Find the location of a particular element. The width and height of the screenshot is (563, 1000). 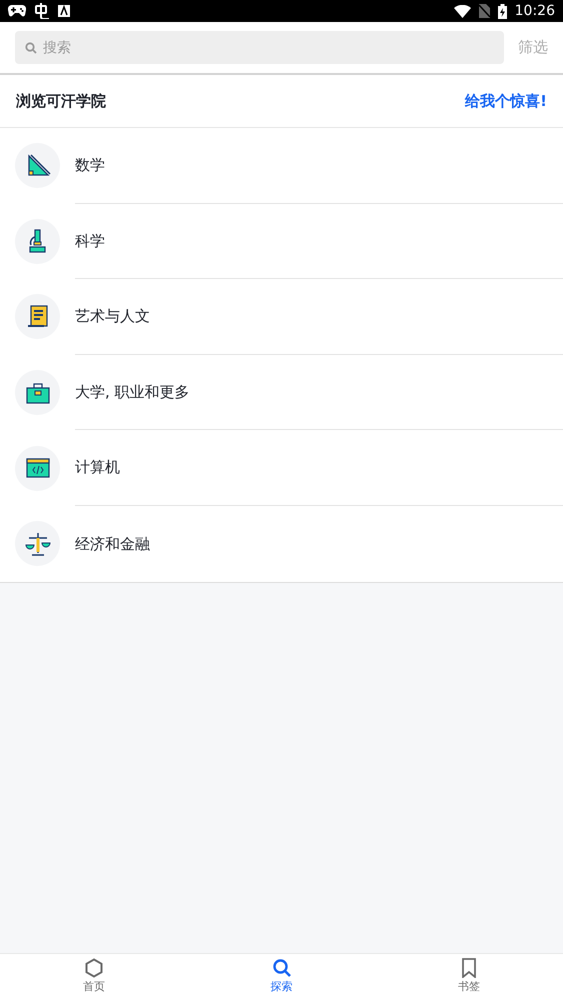

category-row: 大学, 职业和更多 is located at coordinates (281, 392).